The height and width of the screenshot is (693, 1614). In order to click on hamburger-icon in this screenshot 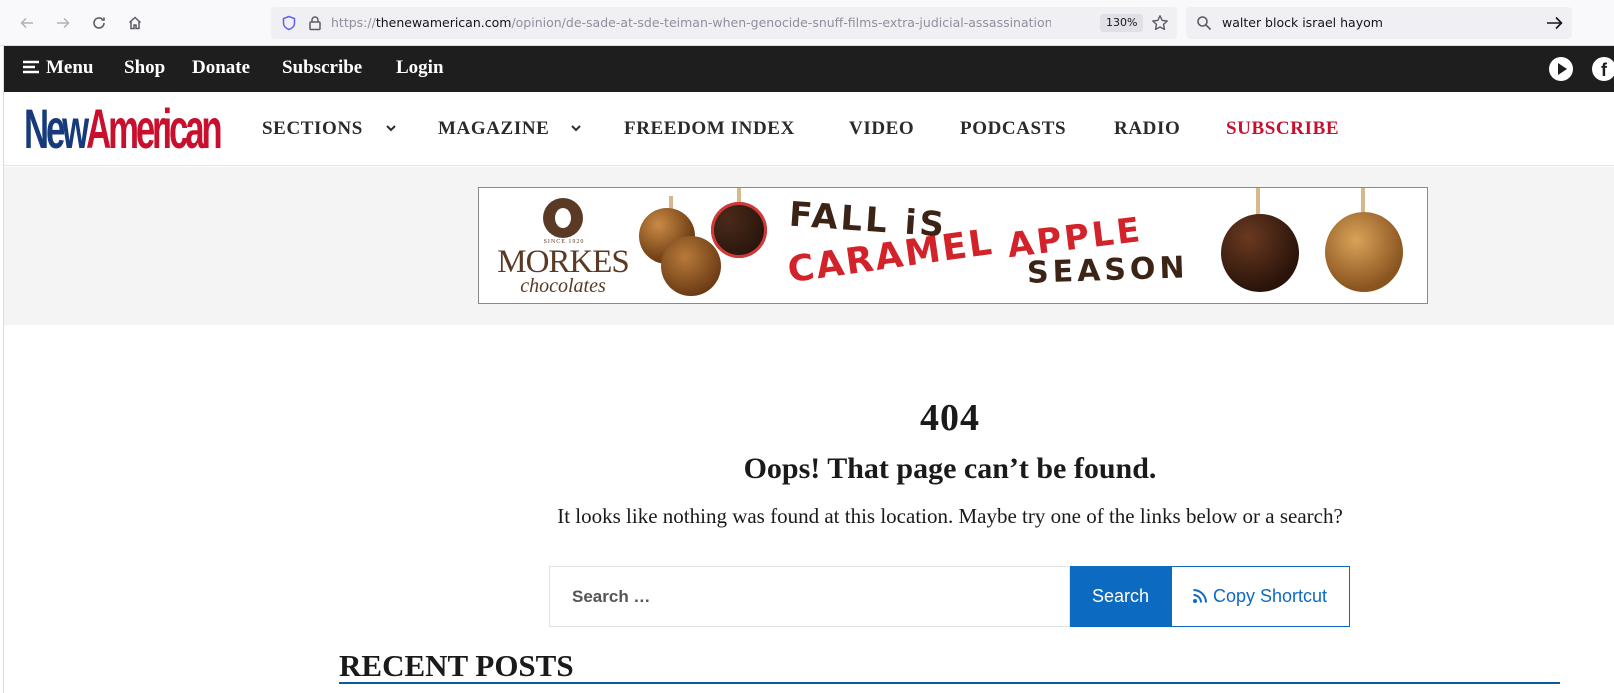, I will do `click(31, 67)`.